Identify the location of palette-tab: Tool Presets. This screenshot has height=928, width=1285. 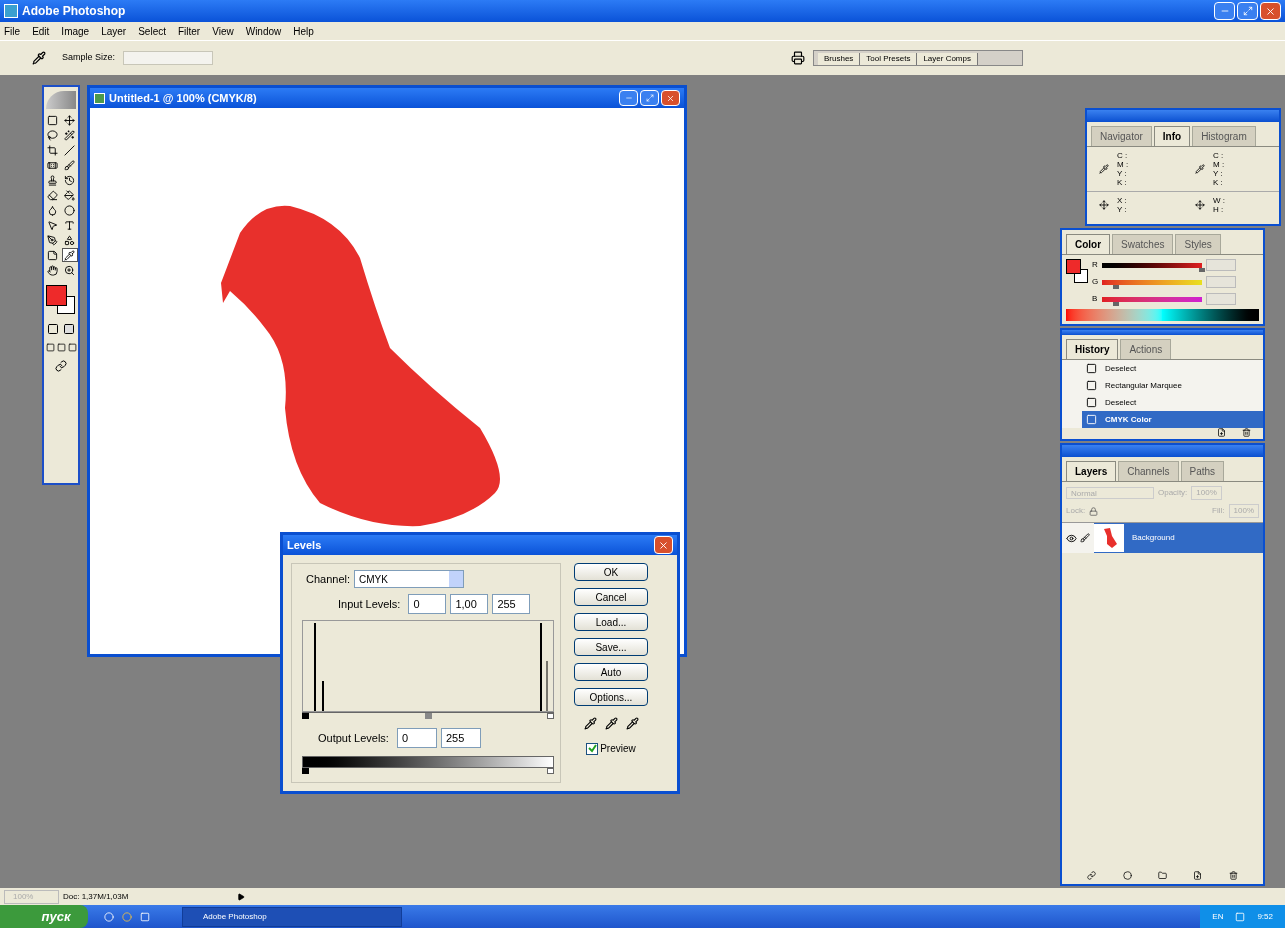
(889, 59).